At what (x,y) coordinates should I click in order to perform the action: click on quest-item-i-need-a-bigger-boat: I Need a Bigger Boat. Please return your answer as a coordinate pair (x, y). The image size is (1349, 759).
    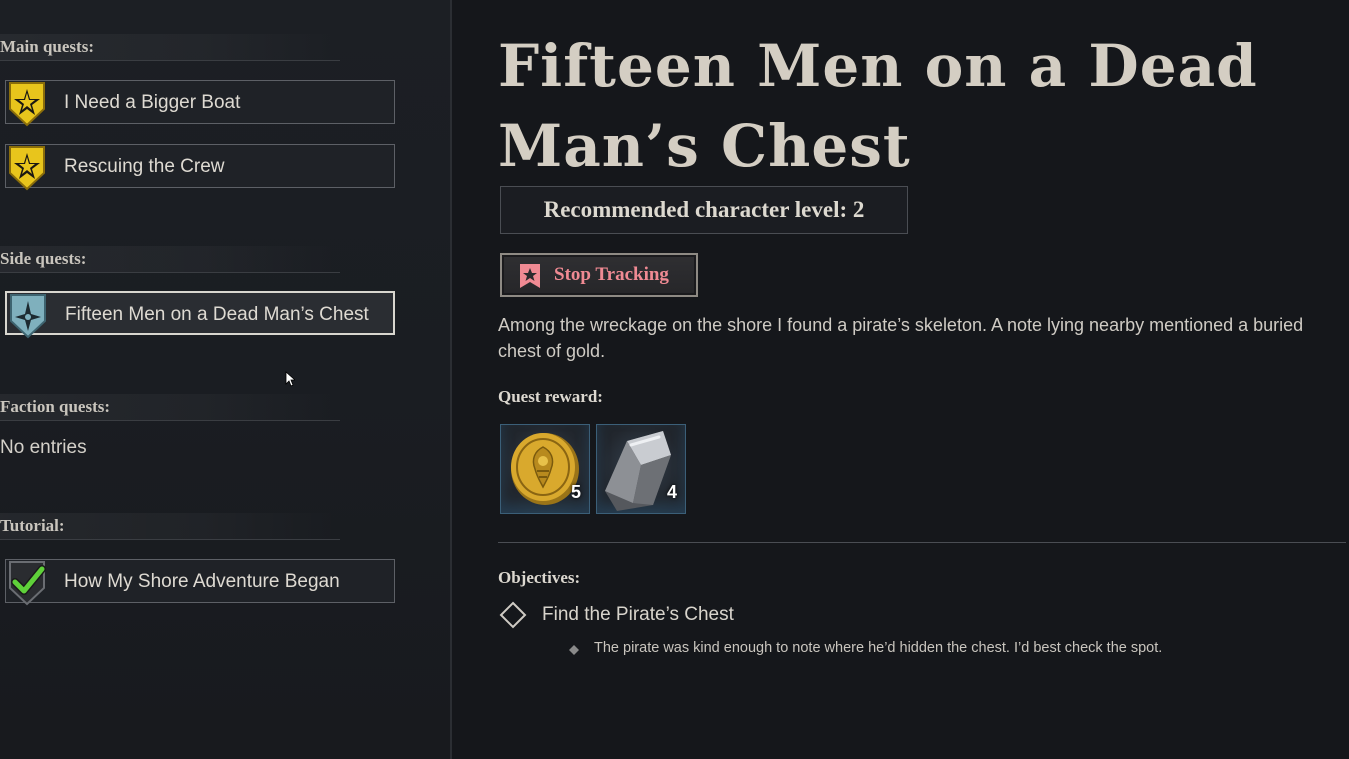
    Looking at the image, I should click on (200, 103).